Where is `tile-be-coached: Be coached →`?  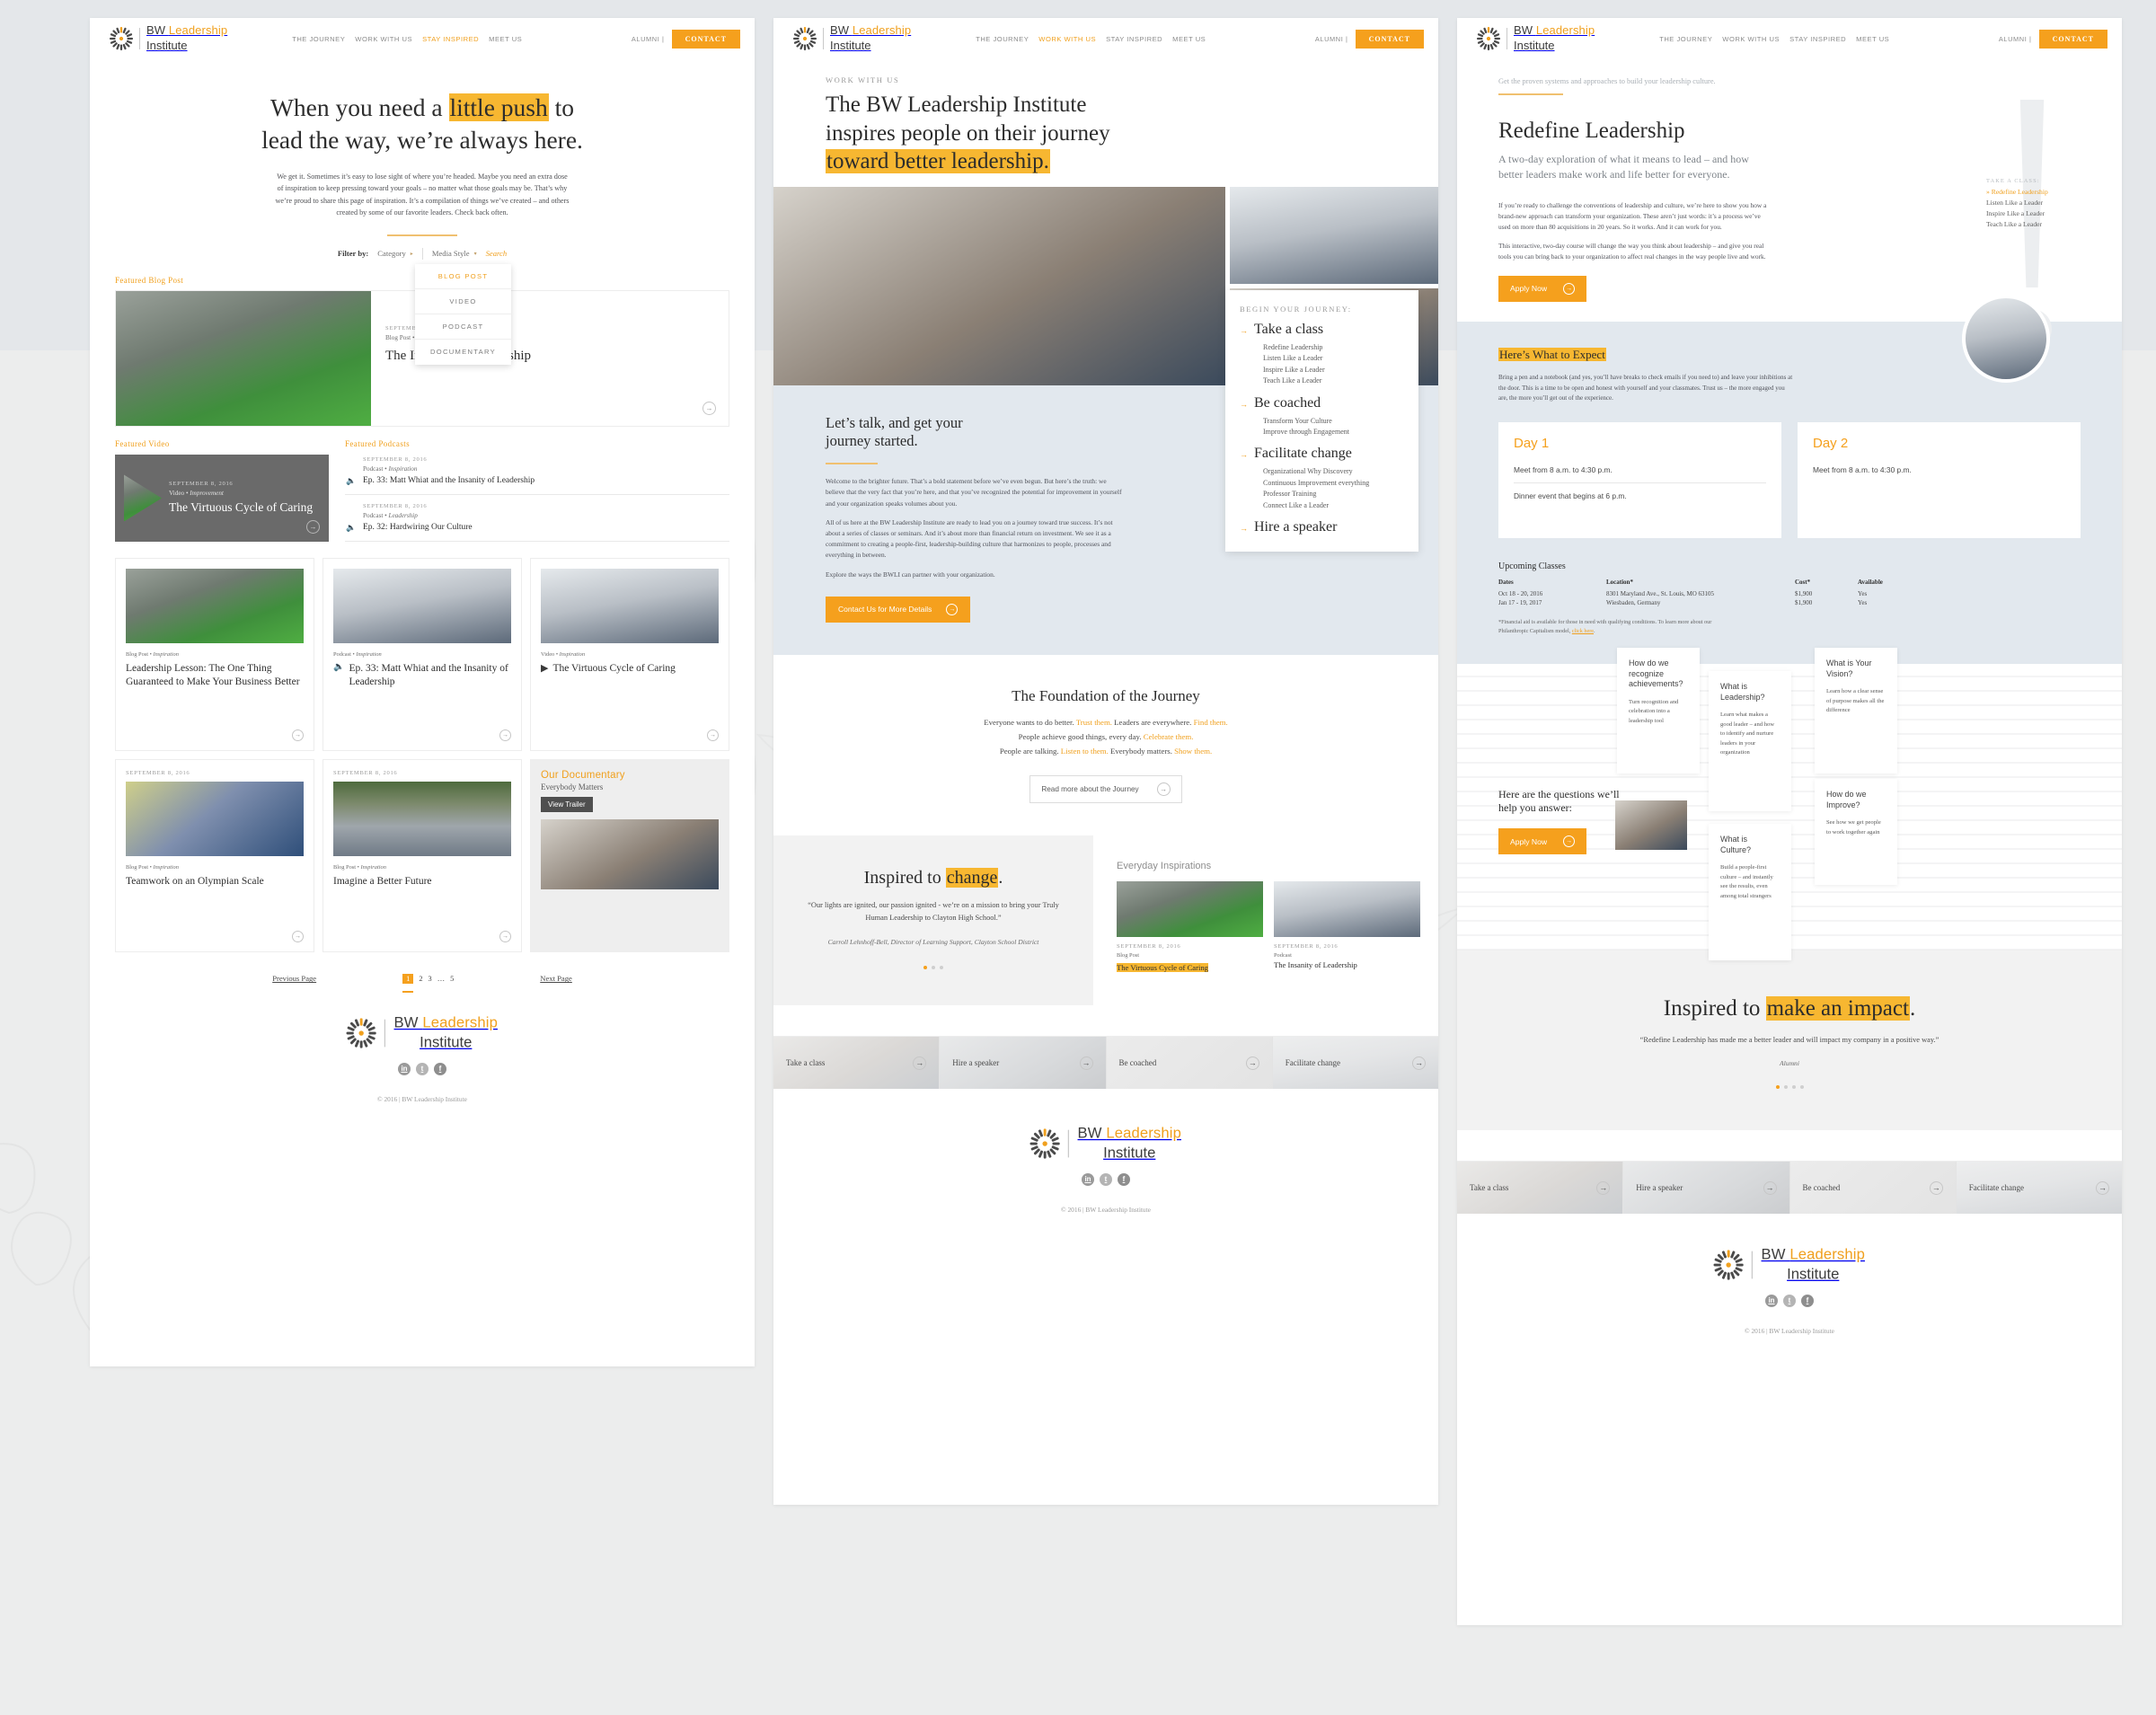
tile-be-coached: Be coached → is located at coordinates (1190, 1063).